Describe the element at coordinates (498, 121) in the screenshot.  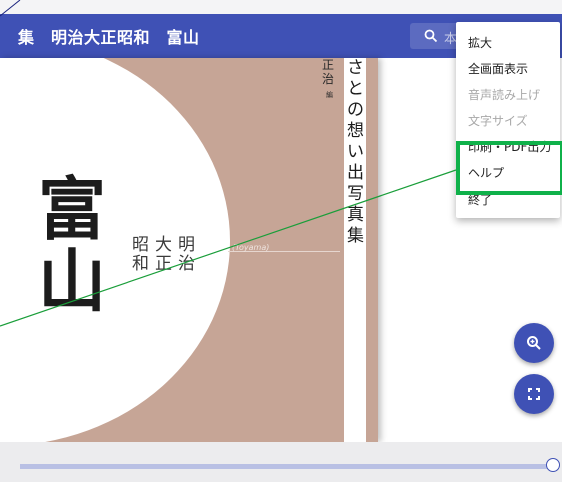
I see `menu-item-font-size: 文字サイズ` at that location.